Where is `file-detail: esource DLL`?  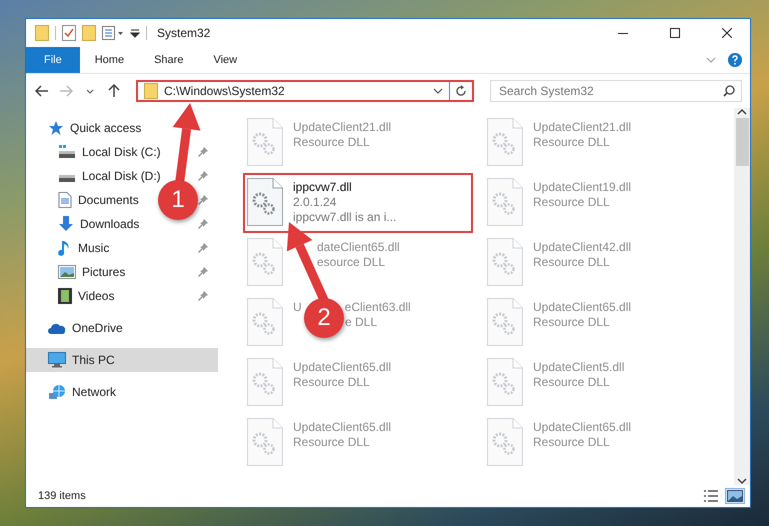 file-detail: esource DLL is located at coordinates (351, 262).